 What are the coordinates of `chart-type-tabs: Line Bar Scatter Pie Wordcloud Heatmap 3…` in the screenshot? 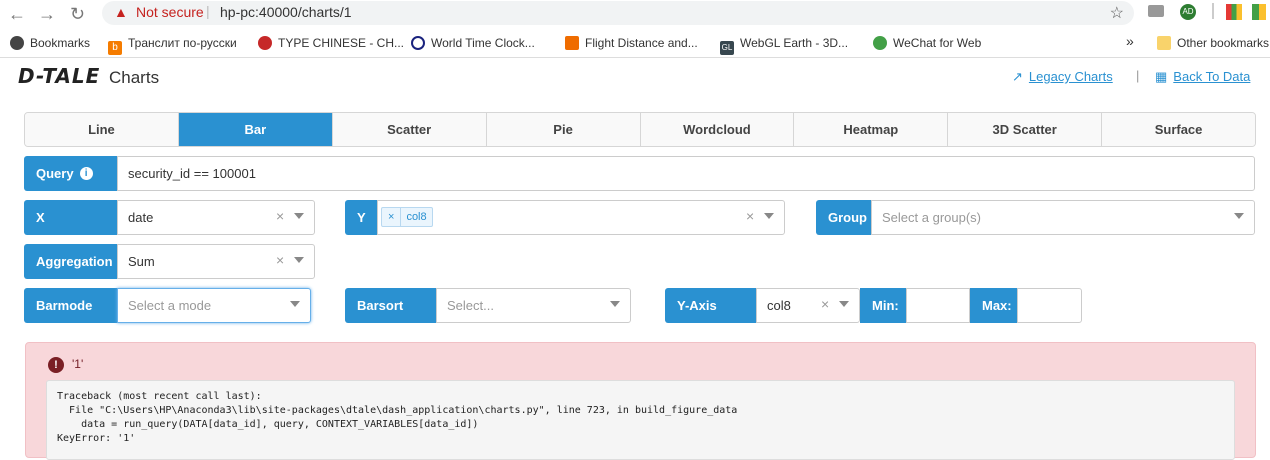 It's located at (640, 129).